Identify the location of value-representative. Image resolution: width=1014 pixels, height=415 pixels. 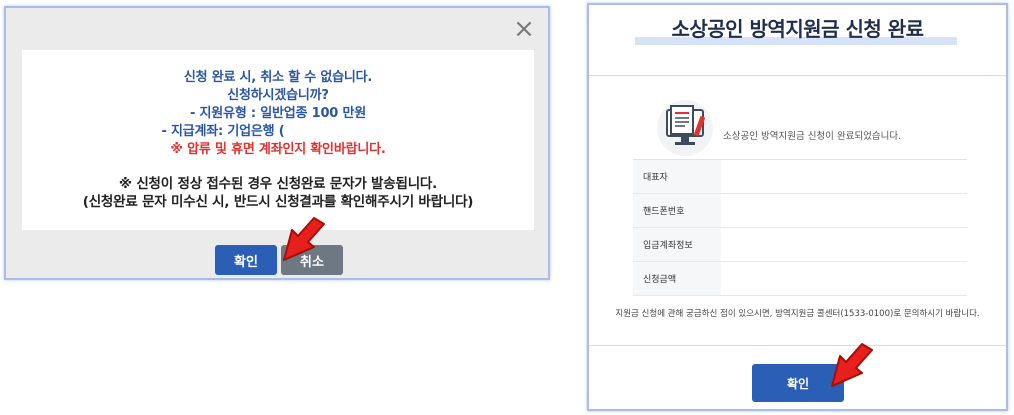
(844, 176).